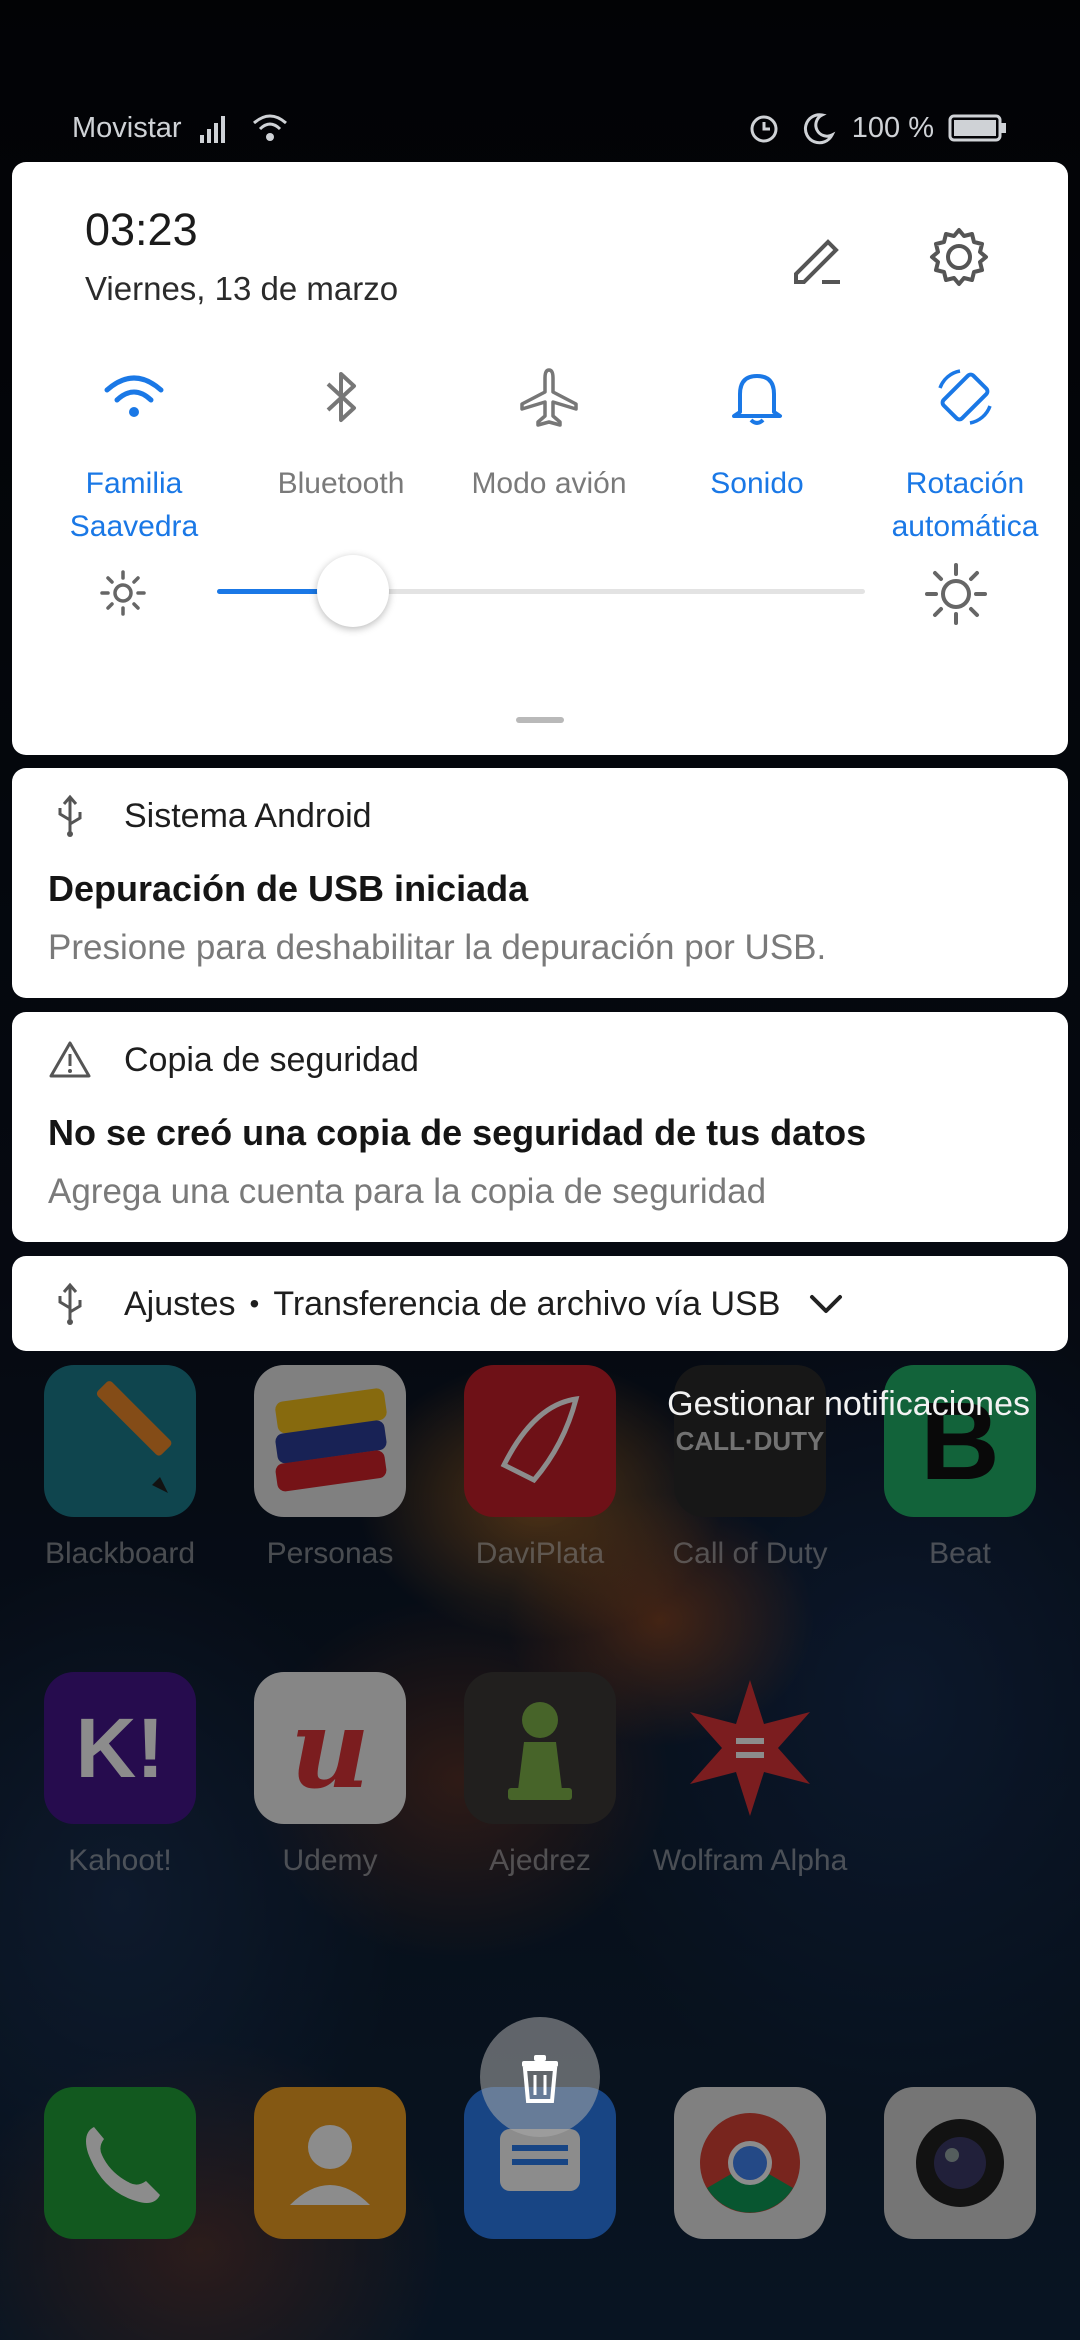  What do you see at coordinates (127, 127) in the screenshot?
I see `carrier-name: Movistar` at bounding box center [127, 127].